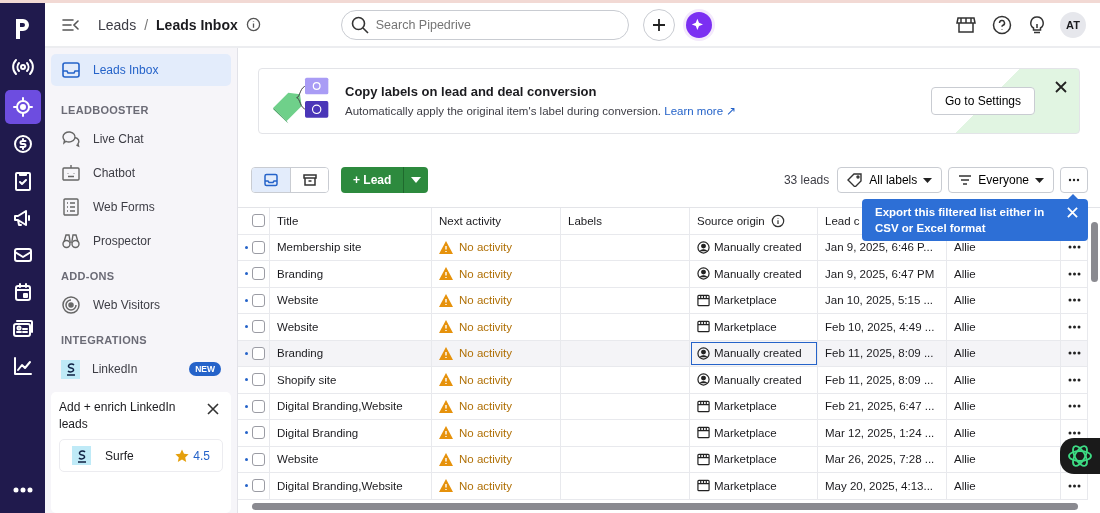 The width and height of the screenshot is (1100, 513). What do you see at coordinates (928, 180) in the screenshot?
I see `caret-icon` at bounding box center [928, 180].